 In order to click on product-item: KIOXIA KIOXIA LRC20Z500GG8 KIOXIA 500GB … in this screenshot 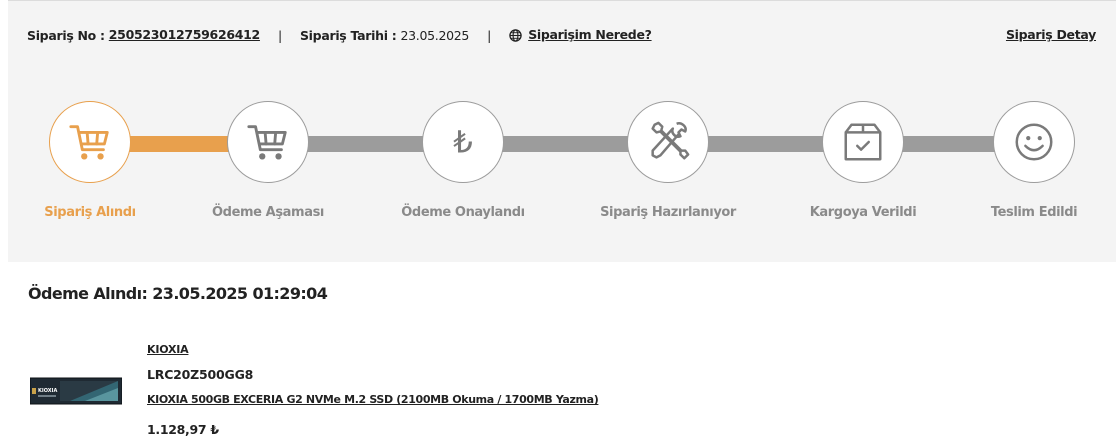, I will do `click(379, 392)`.